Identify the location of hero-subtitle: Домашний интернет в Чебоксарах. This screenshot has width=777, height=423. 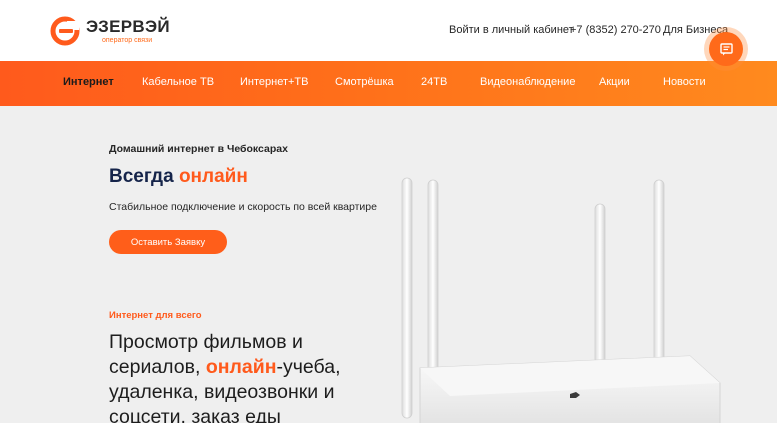
(198, 149).